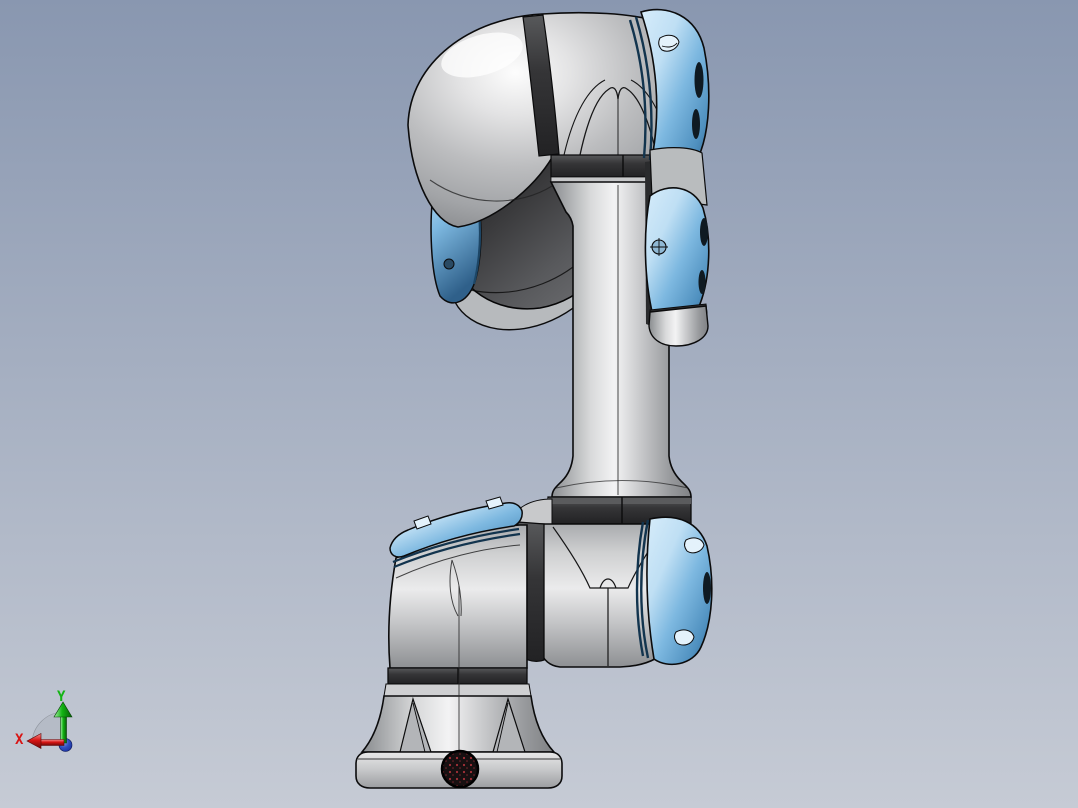 This screenshot has height=808, width=1078. Describe the element at coordinates (676, 256) in the screenshot. I see `wrist-right-blue-cap` at that location.